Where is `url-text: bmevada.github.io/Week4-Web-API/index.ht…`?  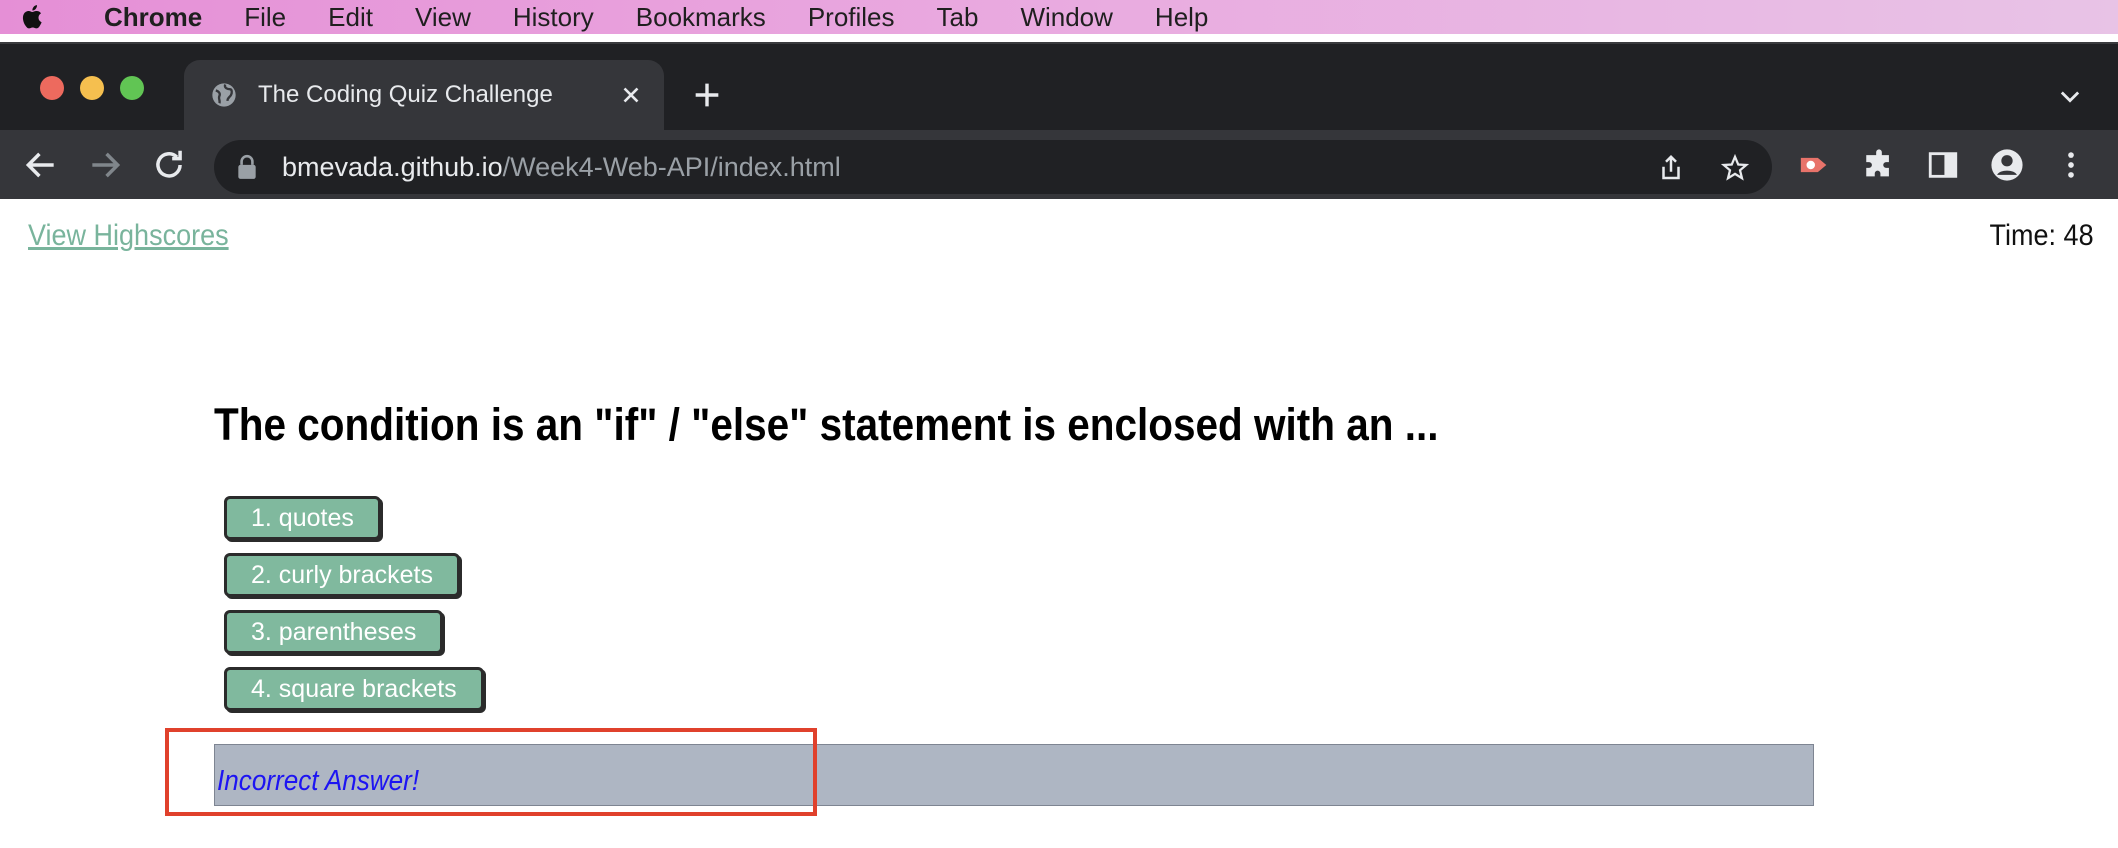
url-text: bmevada.github.io/Week4-Web-API/index.ht… is located at coordinates (561, 167).